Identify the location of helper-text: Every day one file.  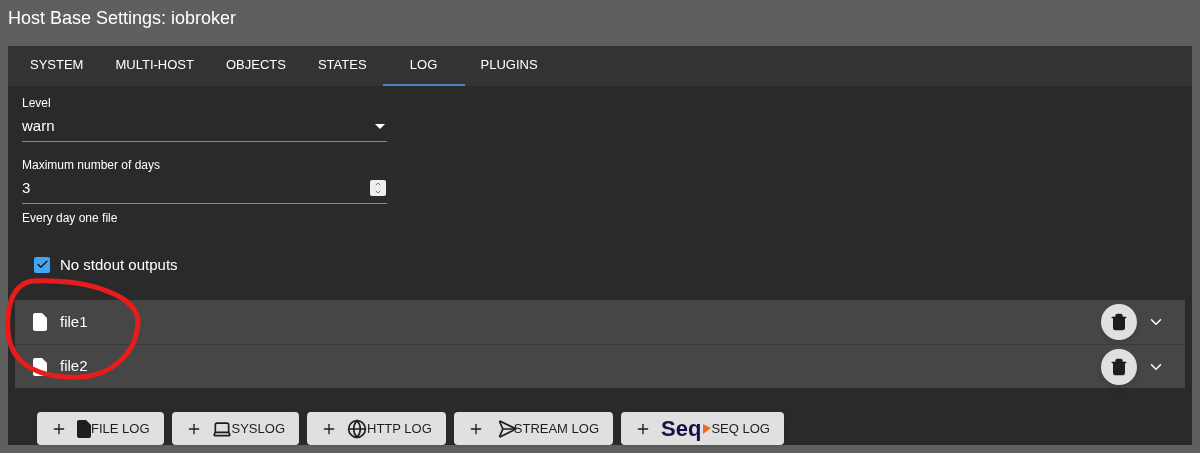
(70, 218).